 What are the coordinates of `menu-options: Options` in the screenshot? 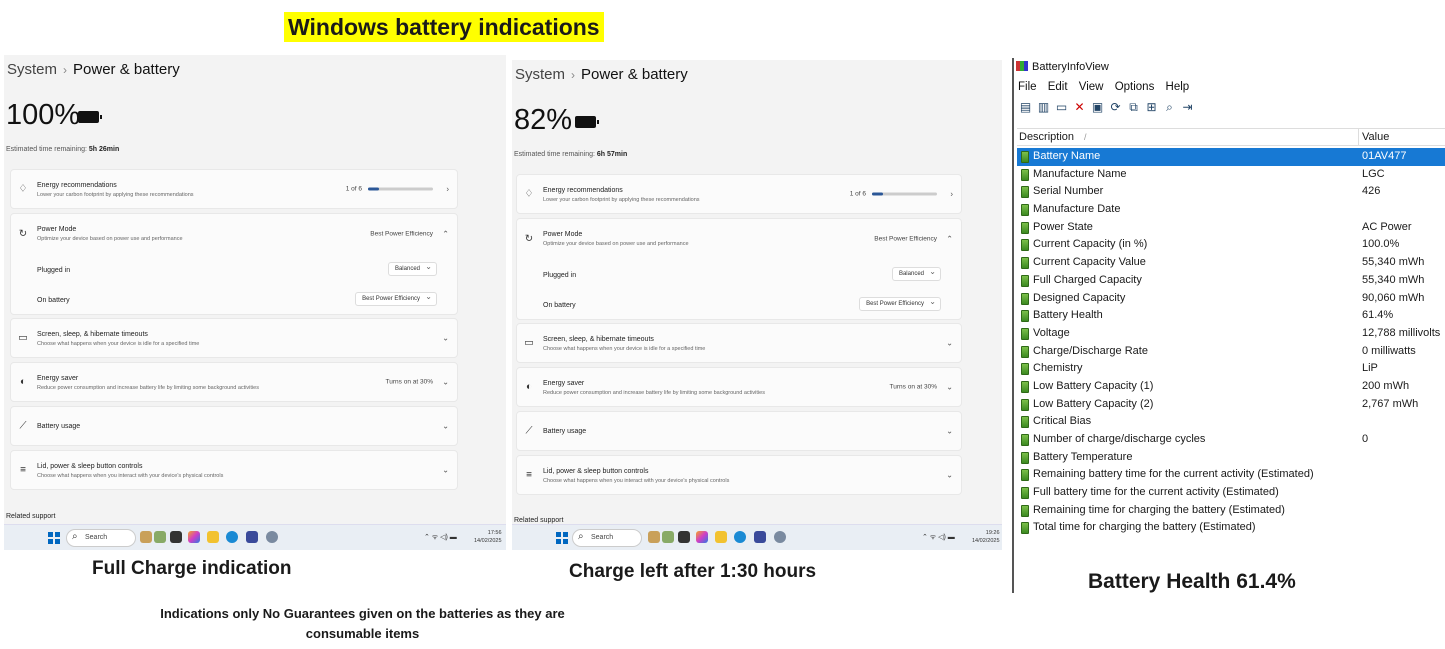 It's located at (1135, 87).